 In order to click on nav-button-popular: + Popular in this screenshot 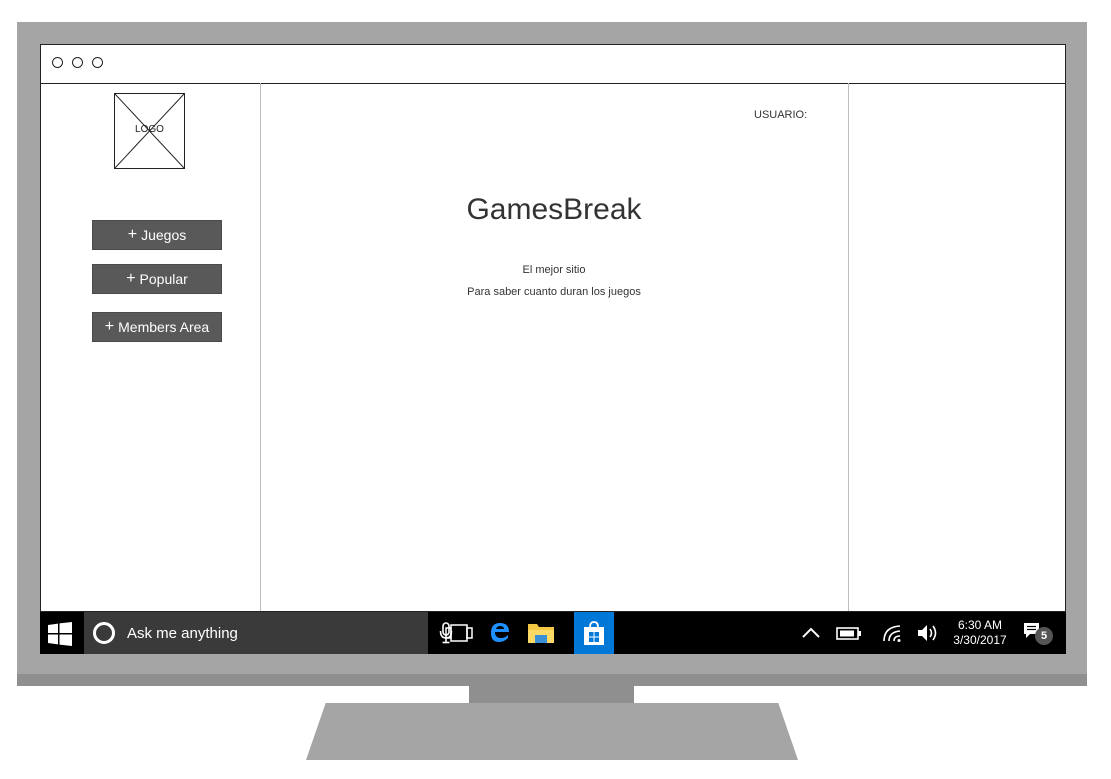, I will do `click(157, 279)`.